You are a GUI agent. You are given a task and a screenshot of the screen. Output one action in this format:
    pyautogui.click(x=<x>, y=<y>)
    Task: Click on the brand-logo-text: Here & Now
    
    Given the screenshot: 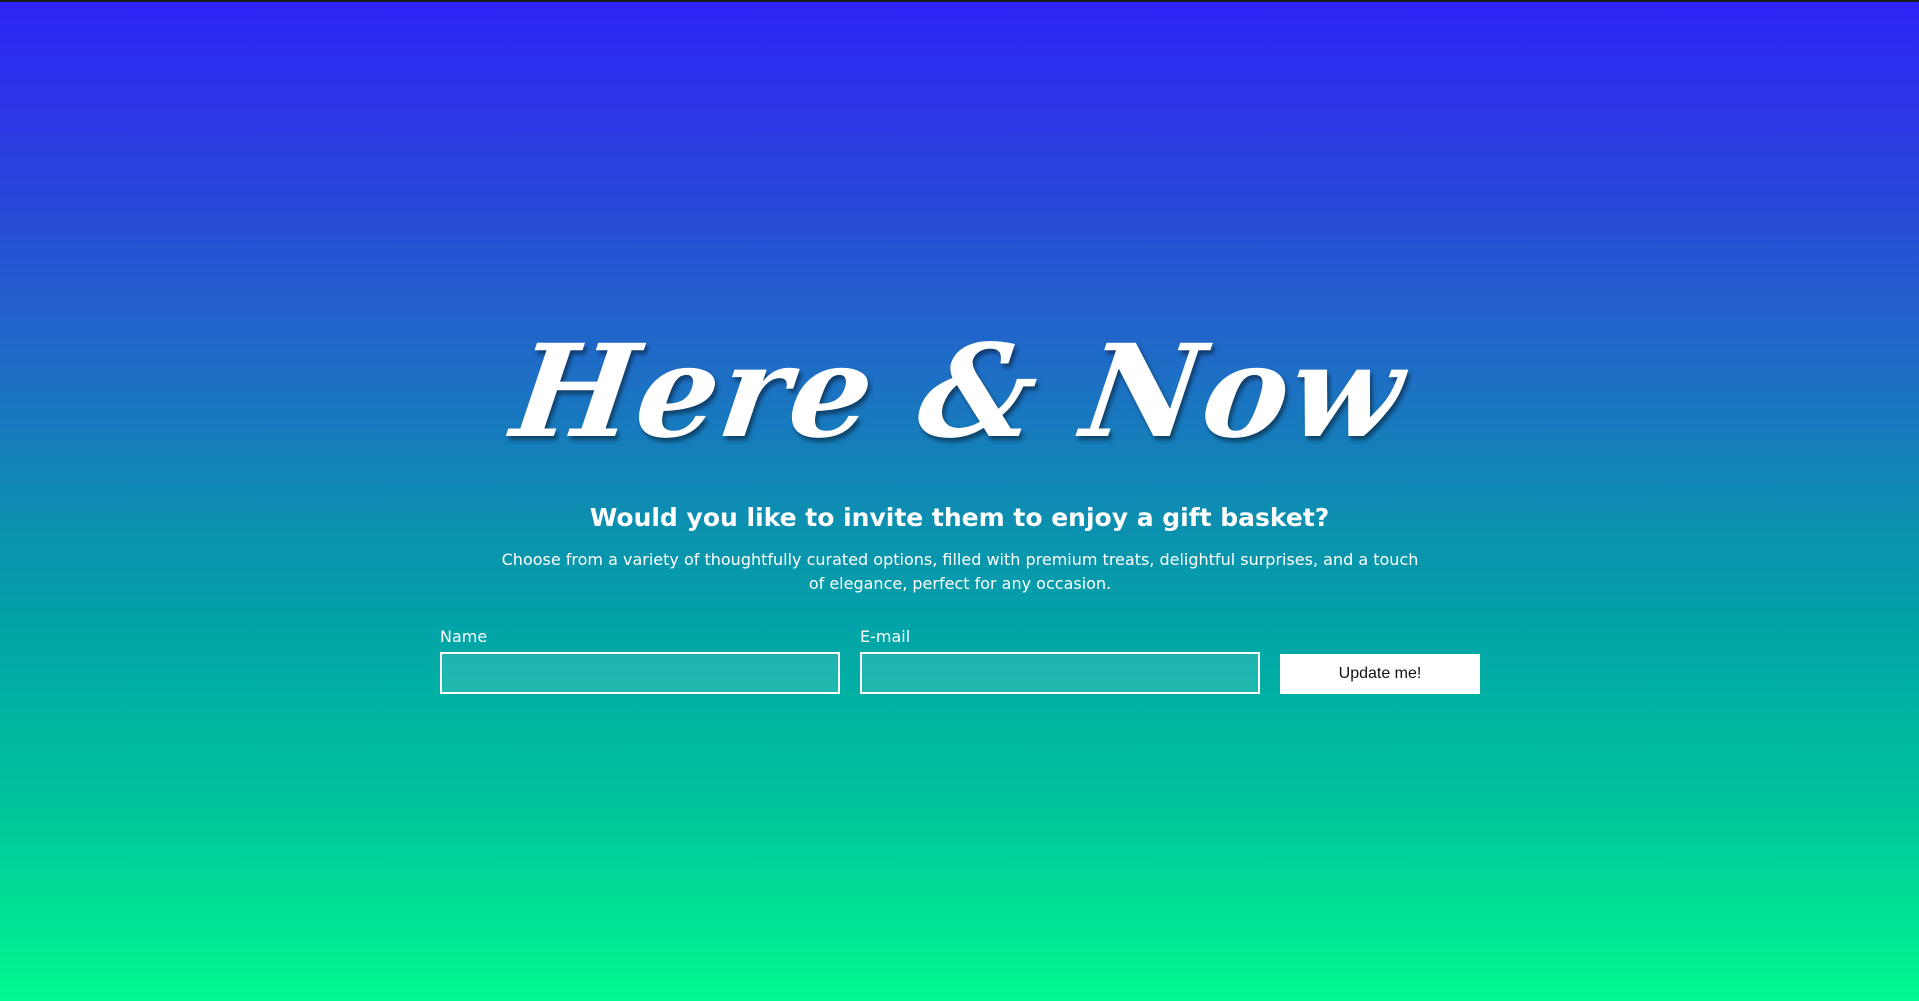 What is the action you would take?
    pyautogui.click(x=959, y=392)
    